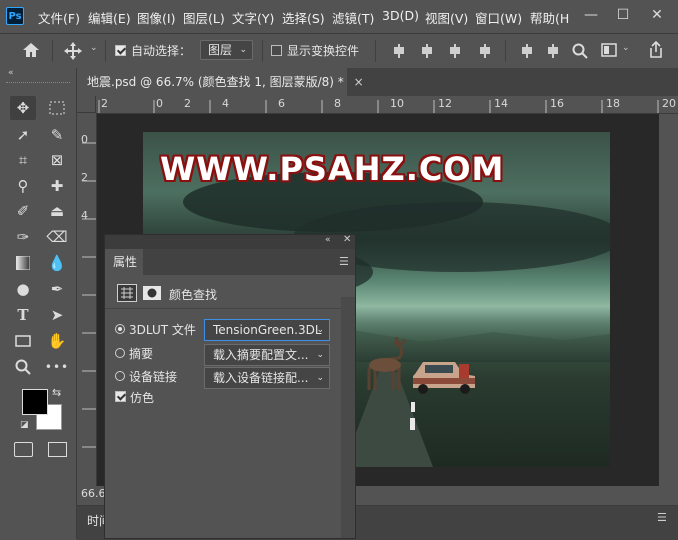 The width and height of the screenshot is (678, 540). Describe the element at coordinates (57, 341) in the screenshot. I see `hand-tool-icon: ✋` at that location.